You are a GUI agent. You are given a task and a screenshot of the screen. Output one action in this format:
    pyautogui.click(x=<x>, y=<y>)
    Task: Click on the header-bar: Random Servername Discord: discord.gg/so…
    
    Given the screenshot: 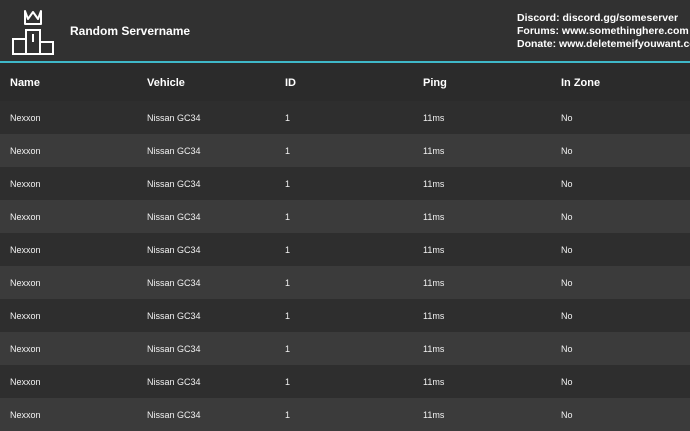 What is the action you would take?
    pyautogui.click(x=345, y=30)
    